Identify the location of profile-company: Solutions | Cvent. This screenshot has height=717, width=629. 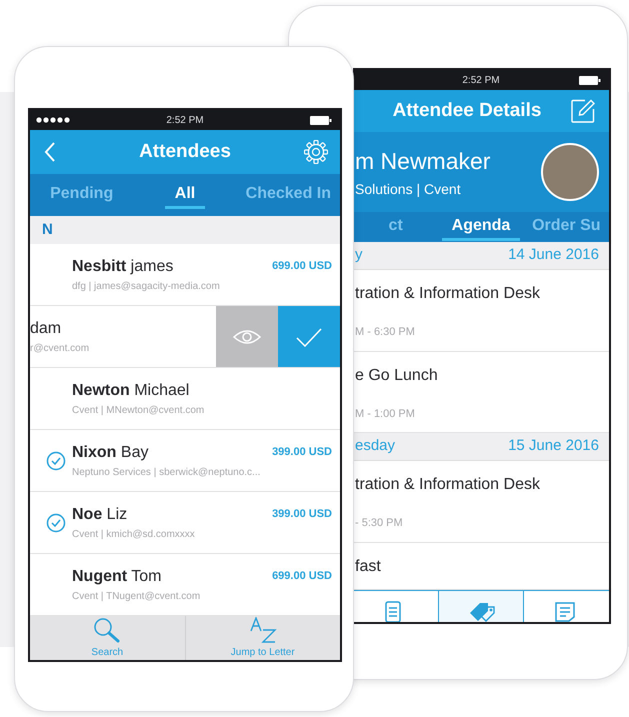
(408, 189).